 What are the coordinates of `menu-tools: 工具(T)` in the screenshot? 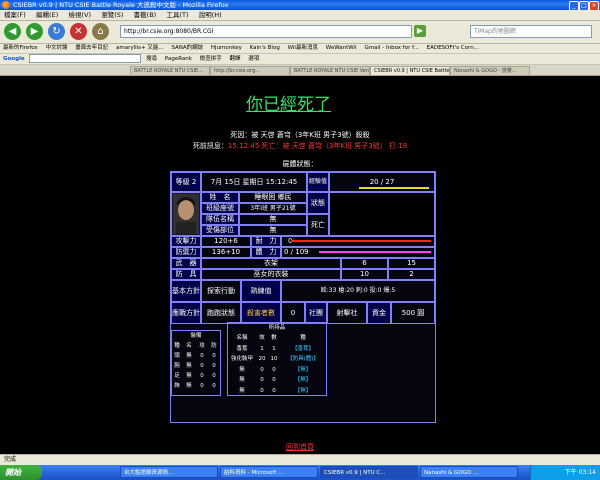 It's located at (177, 15).